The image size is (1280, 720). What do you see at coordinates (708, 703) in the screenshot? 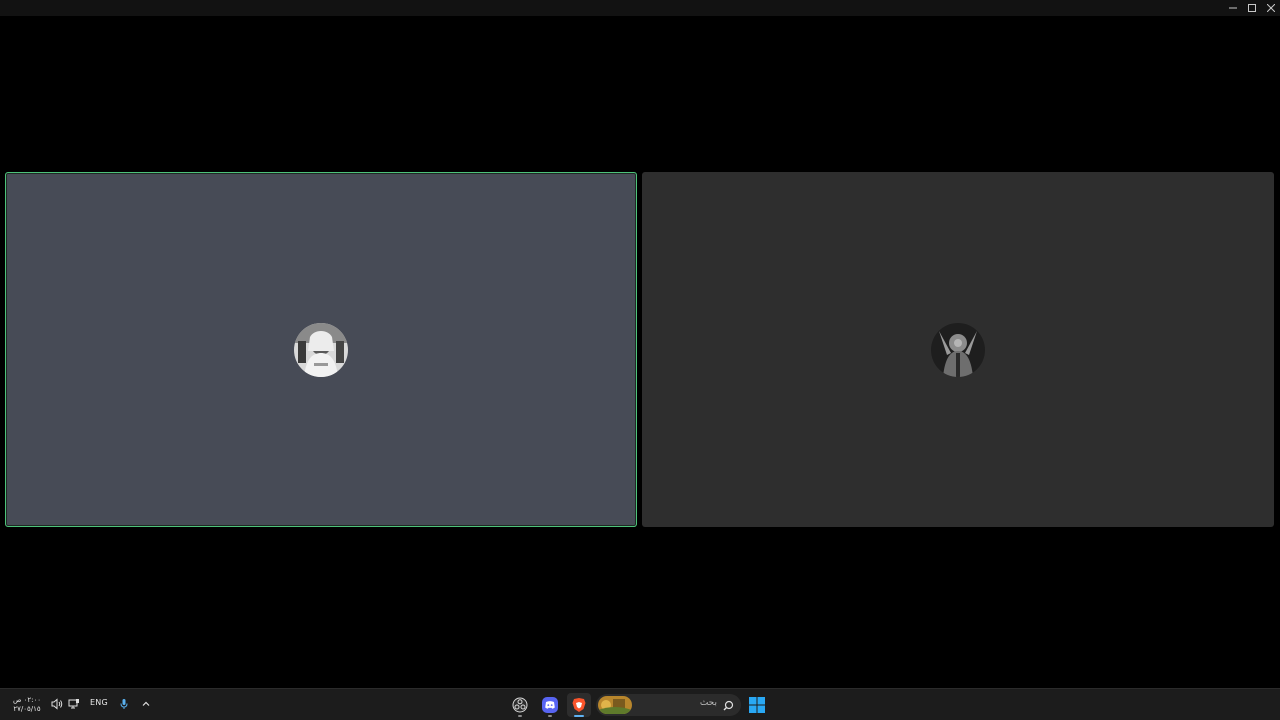
I see `search-placeholder: بحث` at bounding box center [708, 703].